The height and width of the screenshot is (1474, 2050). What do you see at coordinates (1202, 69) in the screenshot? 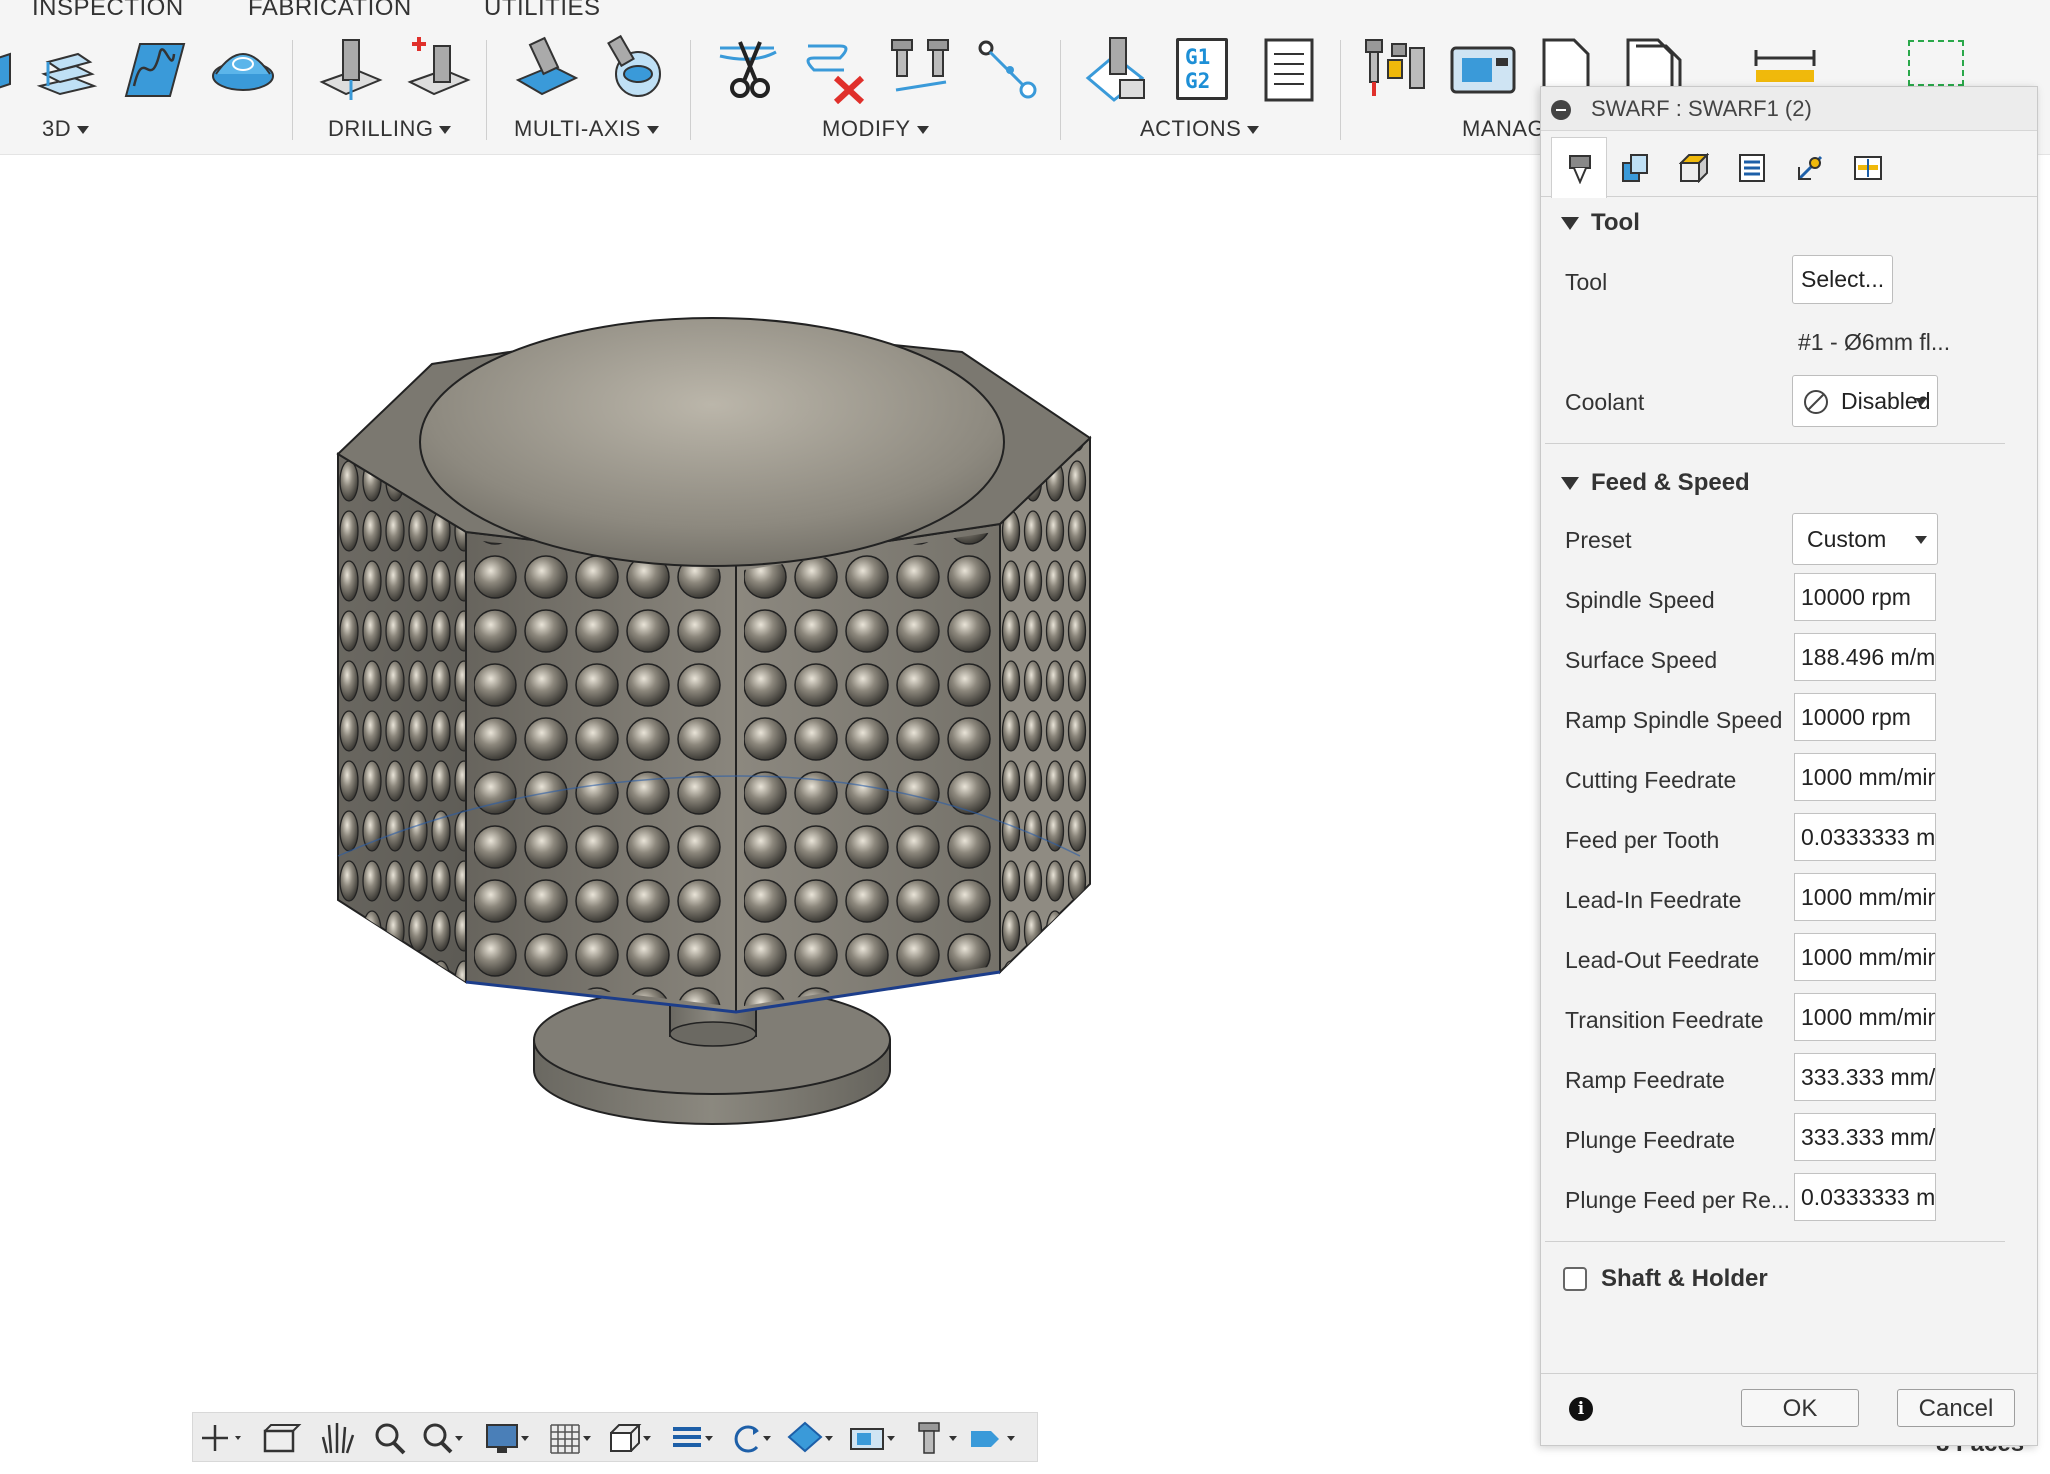
I see `post-process-g1g2-icon: G1 G2` at bounding box center [1202, 69].